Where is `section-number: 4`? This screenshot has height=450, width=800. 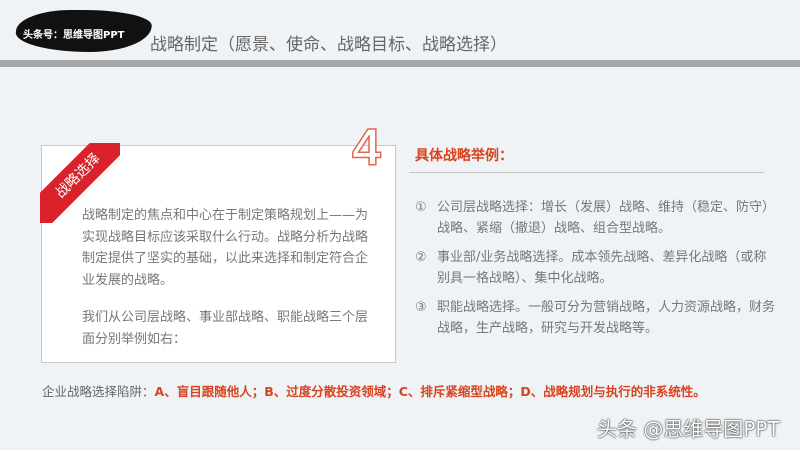
section-number: 4 is located at coordinates (366, 148).